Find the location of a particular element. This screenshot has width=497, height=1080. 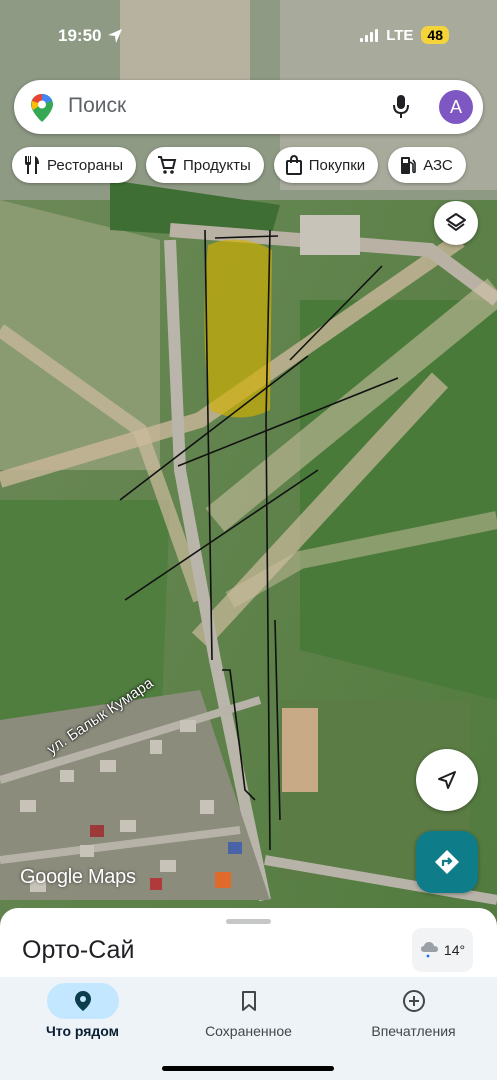

directions-button is located at coordinates (447, 862).